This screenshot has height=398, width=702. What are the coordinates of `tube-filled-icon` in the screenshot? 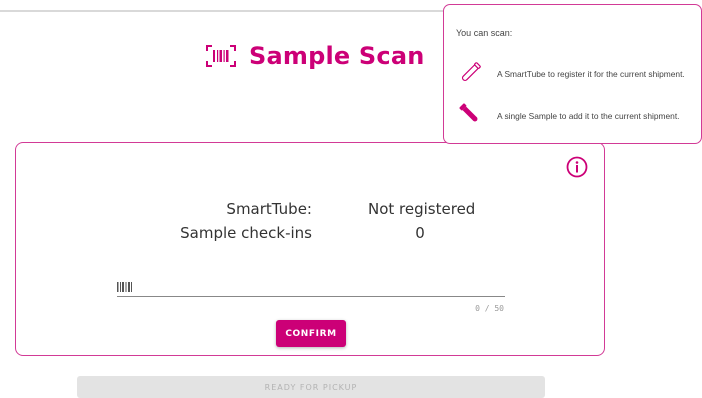 It's located at (470, 114).